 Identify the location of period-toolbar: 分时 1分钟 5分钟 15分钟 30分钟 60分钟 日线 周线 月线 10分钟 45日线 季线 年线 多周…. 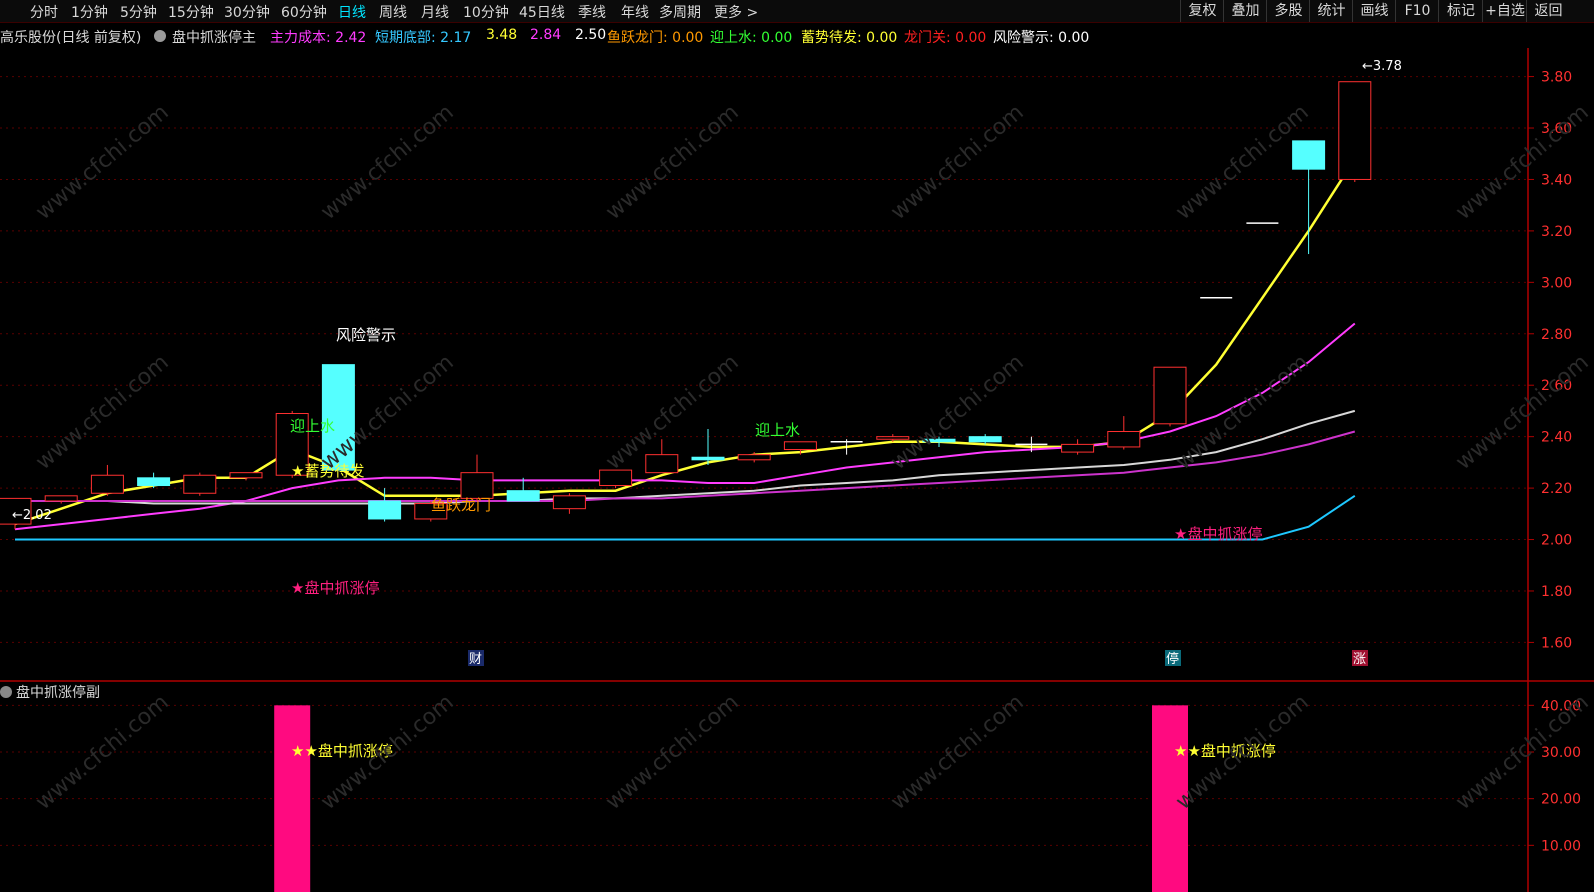
(797, 11).